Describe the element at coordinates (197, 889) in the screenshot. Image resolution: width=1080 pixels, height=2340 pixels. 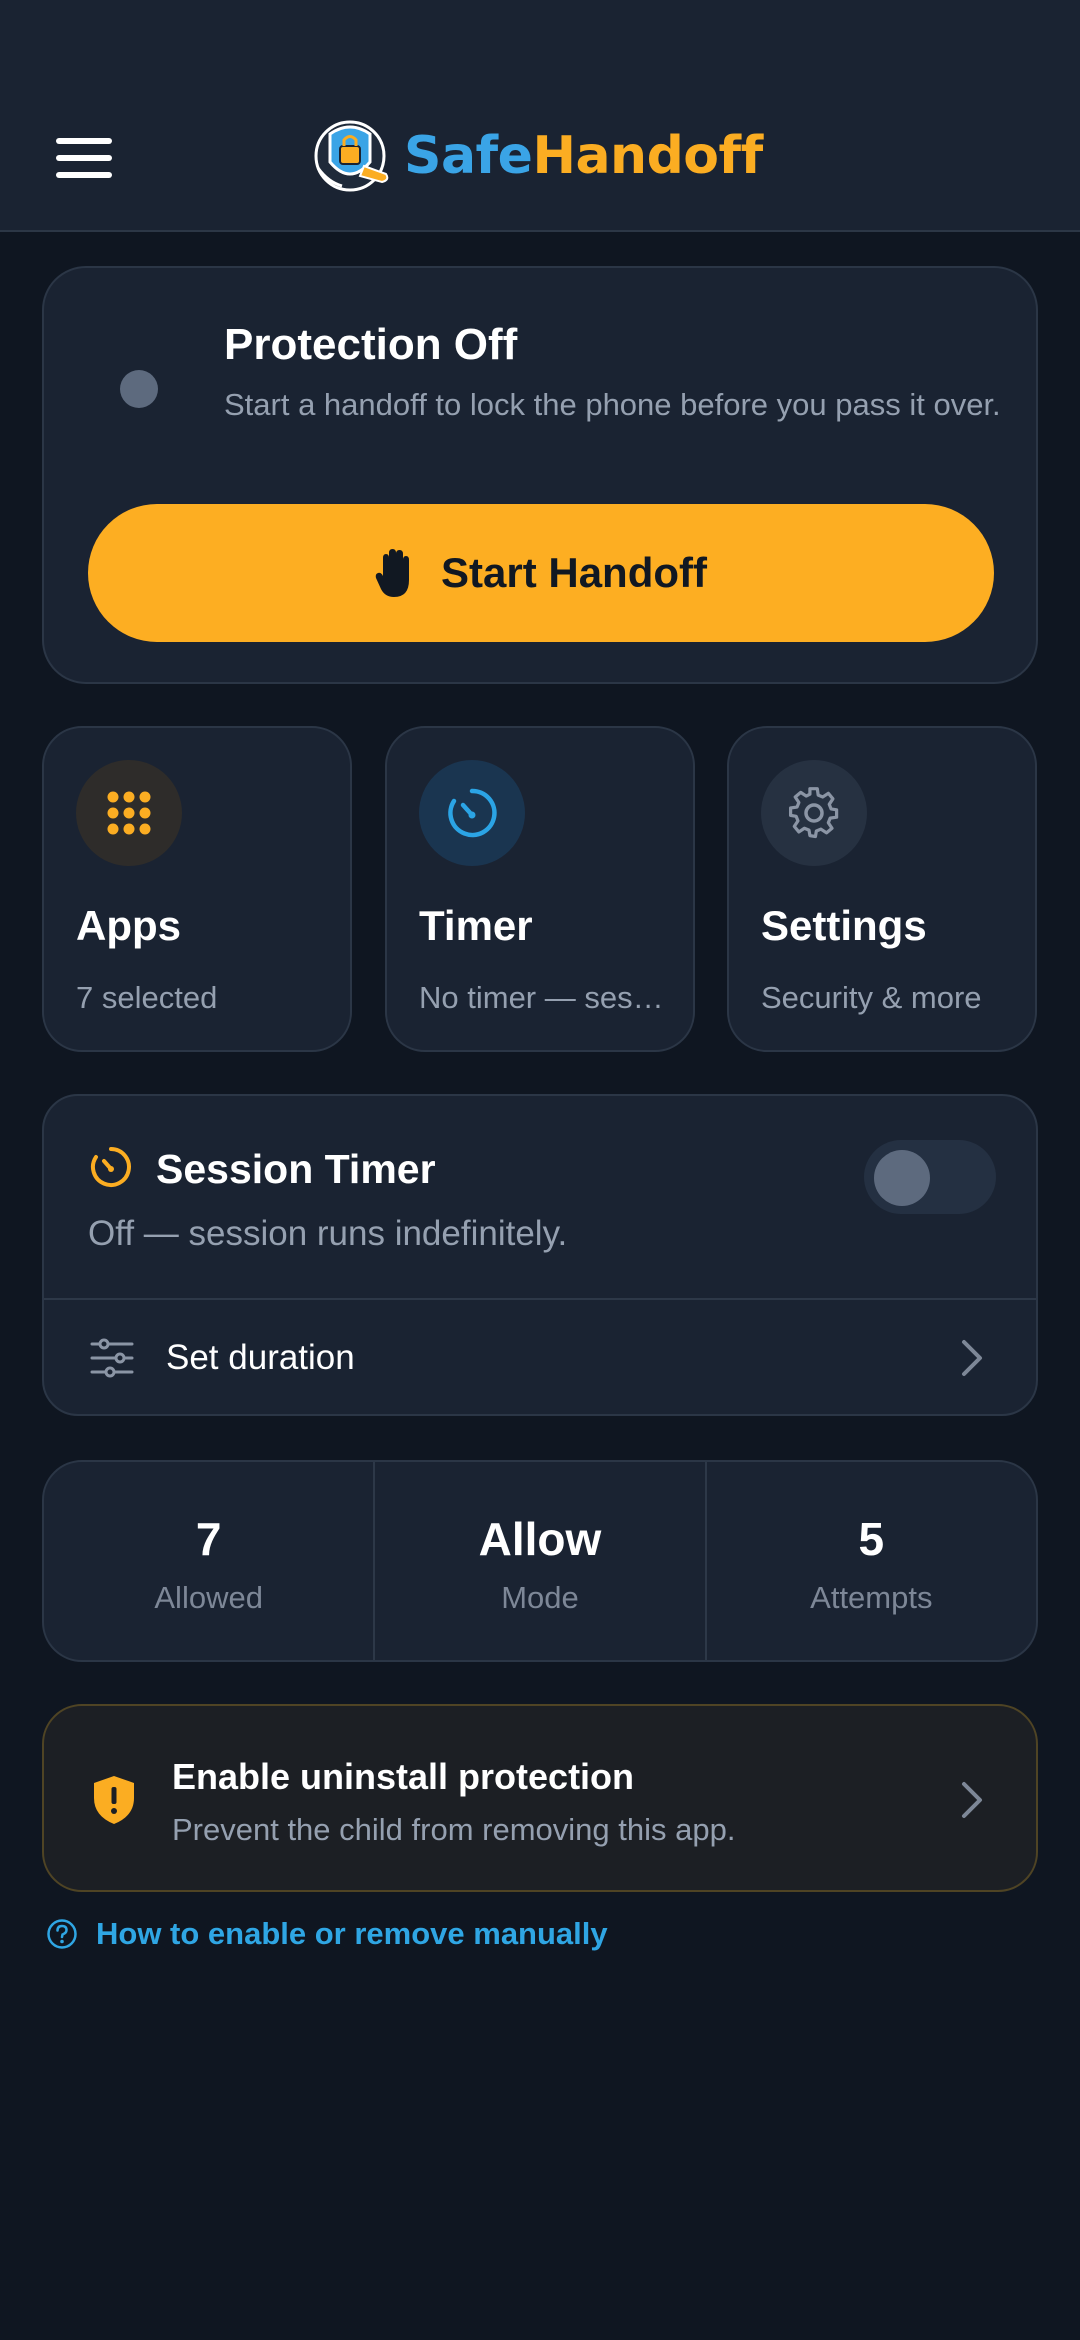
I see `apps-tile: Apps 7 selected` at that location.